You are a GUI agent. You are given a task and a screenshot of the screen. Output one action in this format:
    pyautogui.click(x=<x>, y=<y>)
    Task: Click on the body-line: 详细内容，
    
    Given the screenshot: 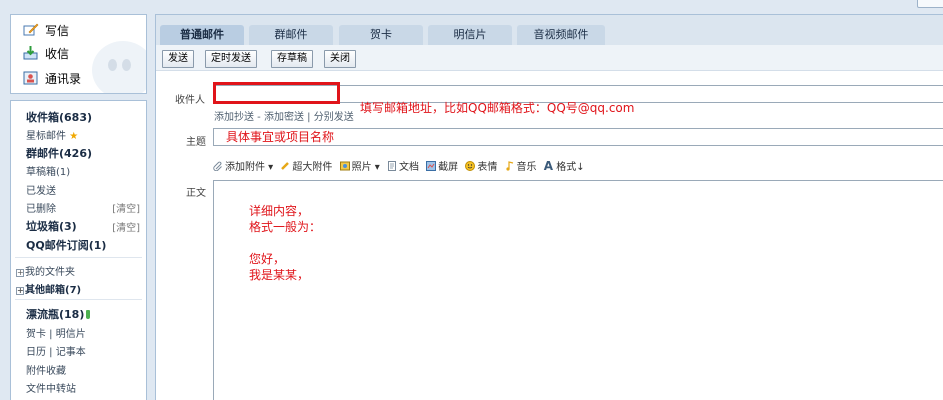 What is the action you would take?
    pyautogui.click(x=279, y=211)
    